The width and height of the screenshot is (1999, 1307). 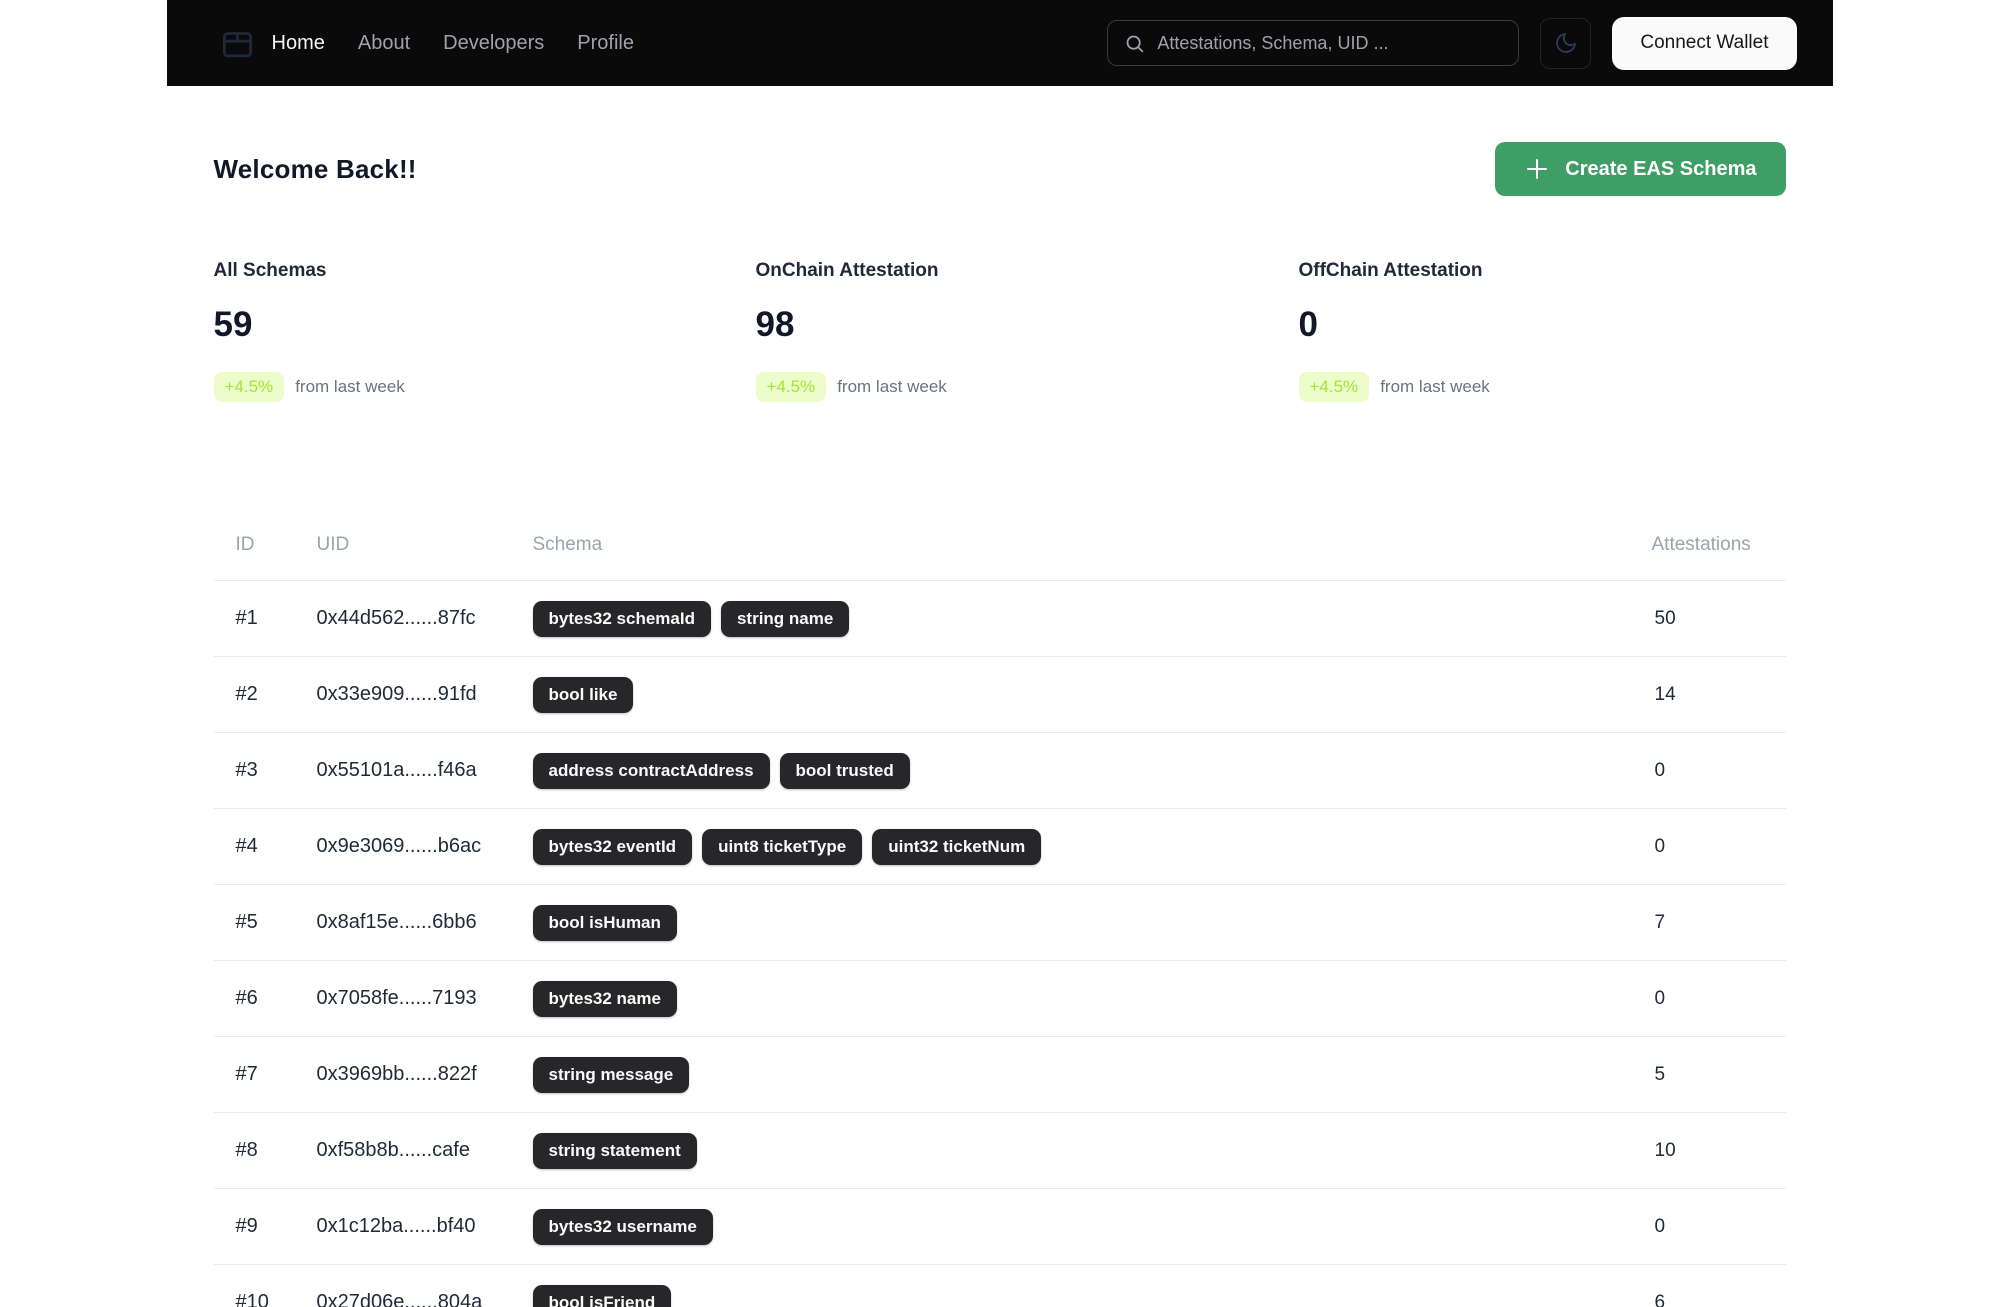 I want to click on table-row: #5 0x8af15e......6bb6 bool isHuman 7, so click(x=999, y=923).